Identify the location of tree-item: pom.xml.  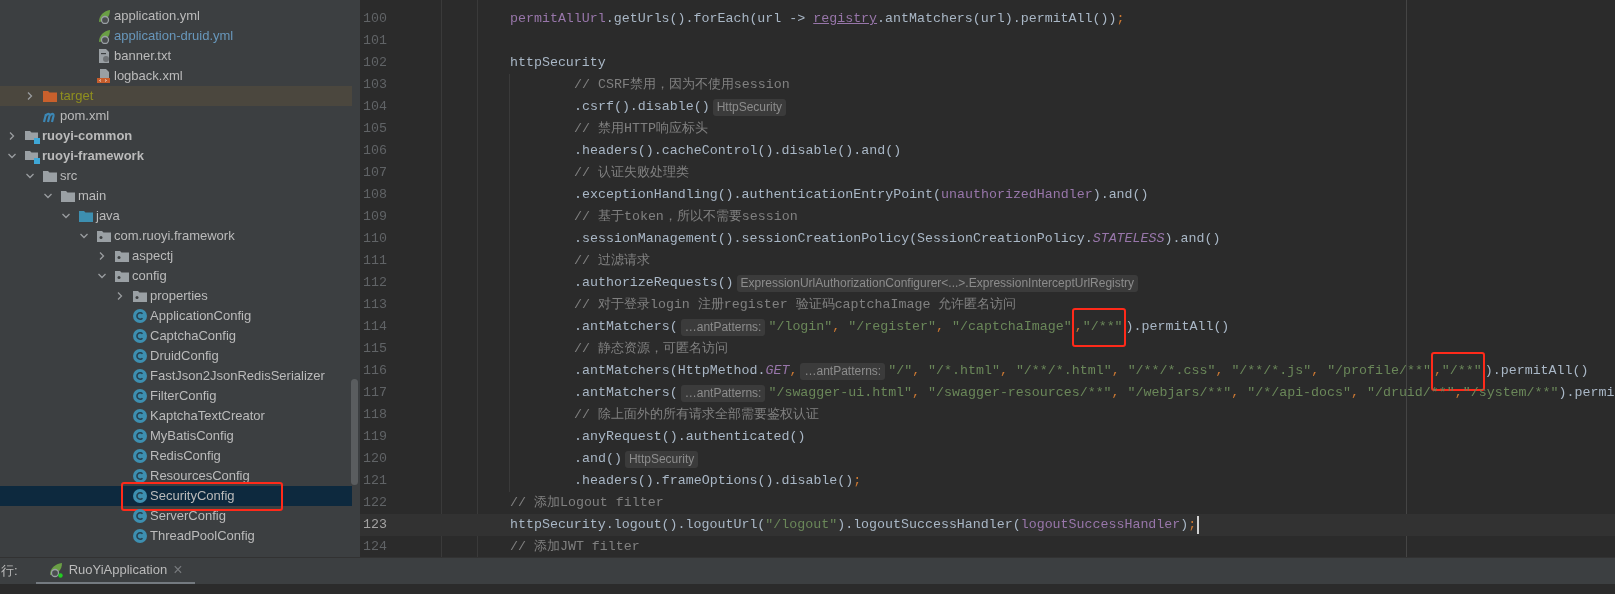
(85, 116).